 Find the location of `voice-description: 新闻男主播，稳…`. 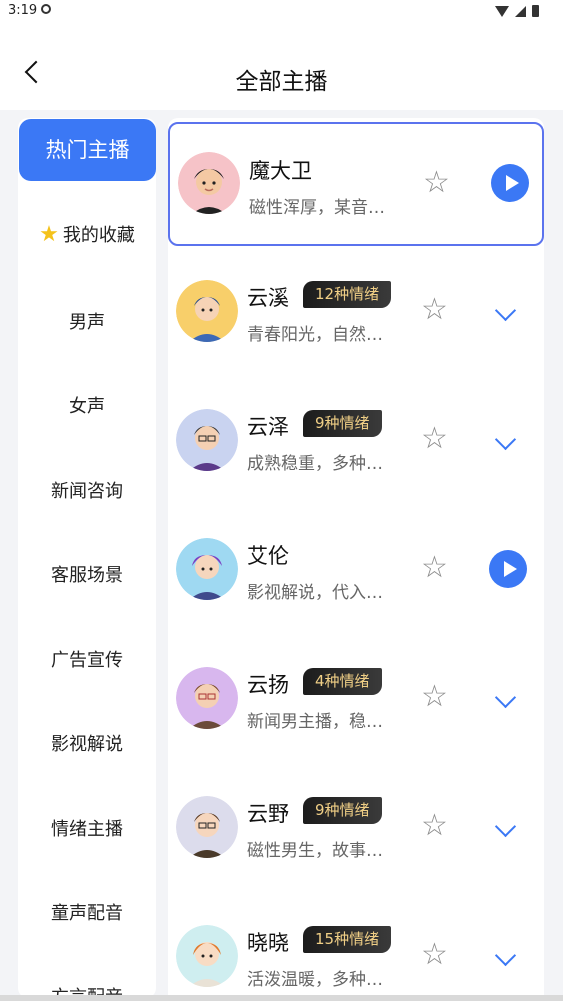

voice-description: 新闻男主播，稳… is located at coordinates (315, 722).